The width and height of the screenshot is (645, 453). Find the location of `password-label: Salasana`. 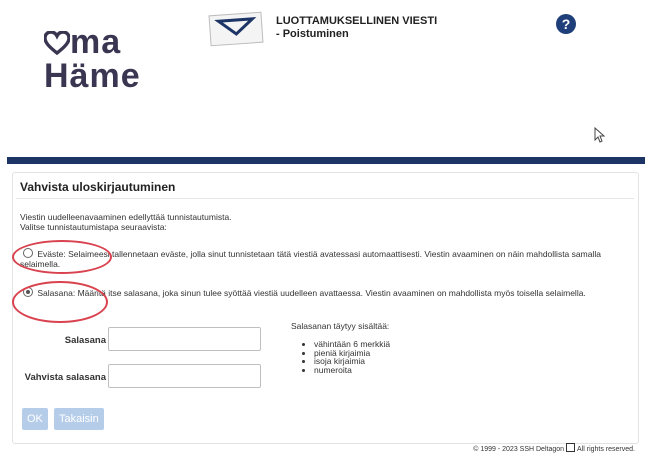

password-label: Salasana is located at coordinates (85, 340).